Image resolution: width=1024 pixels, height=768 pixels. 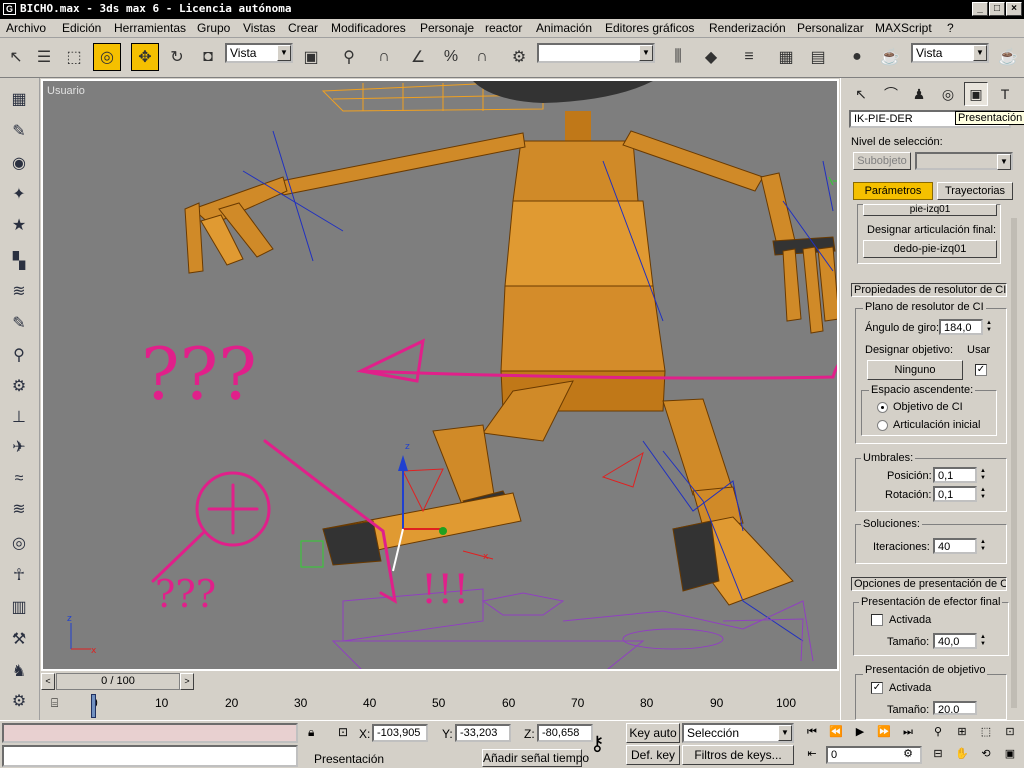 I want to click on frame-marker, so click(x=93, y=706).